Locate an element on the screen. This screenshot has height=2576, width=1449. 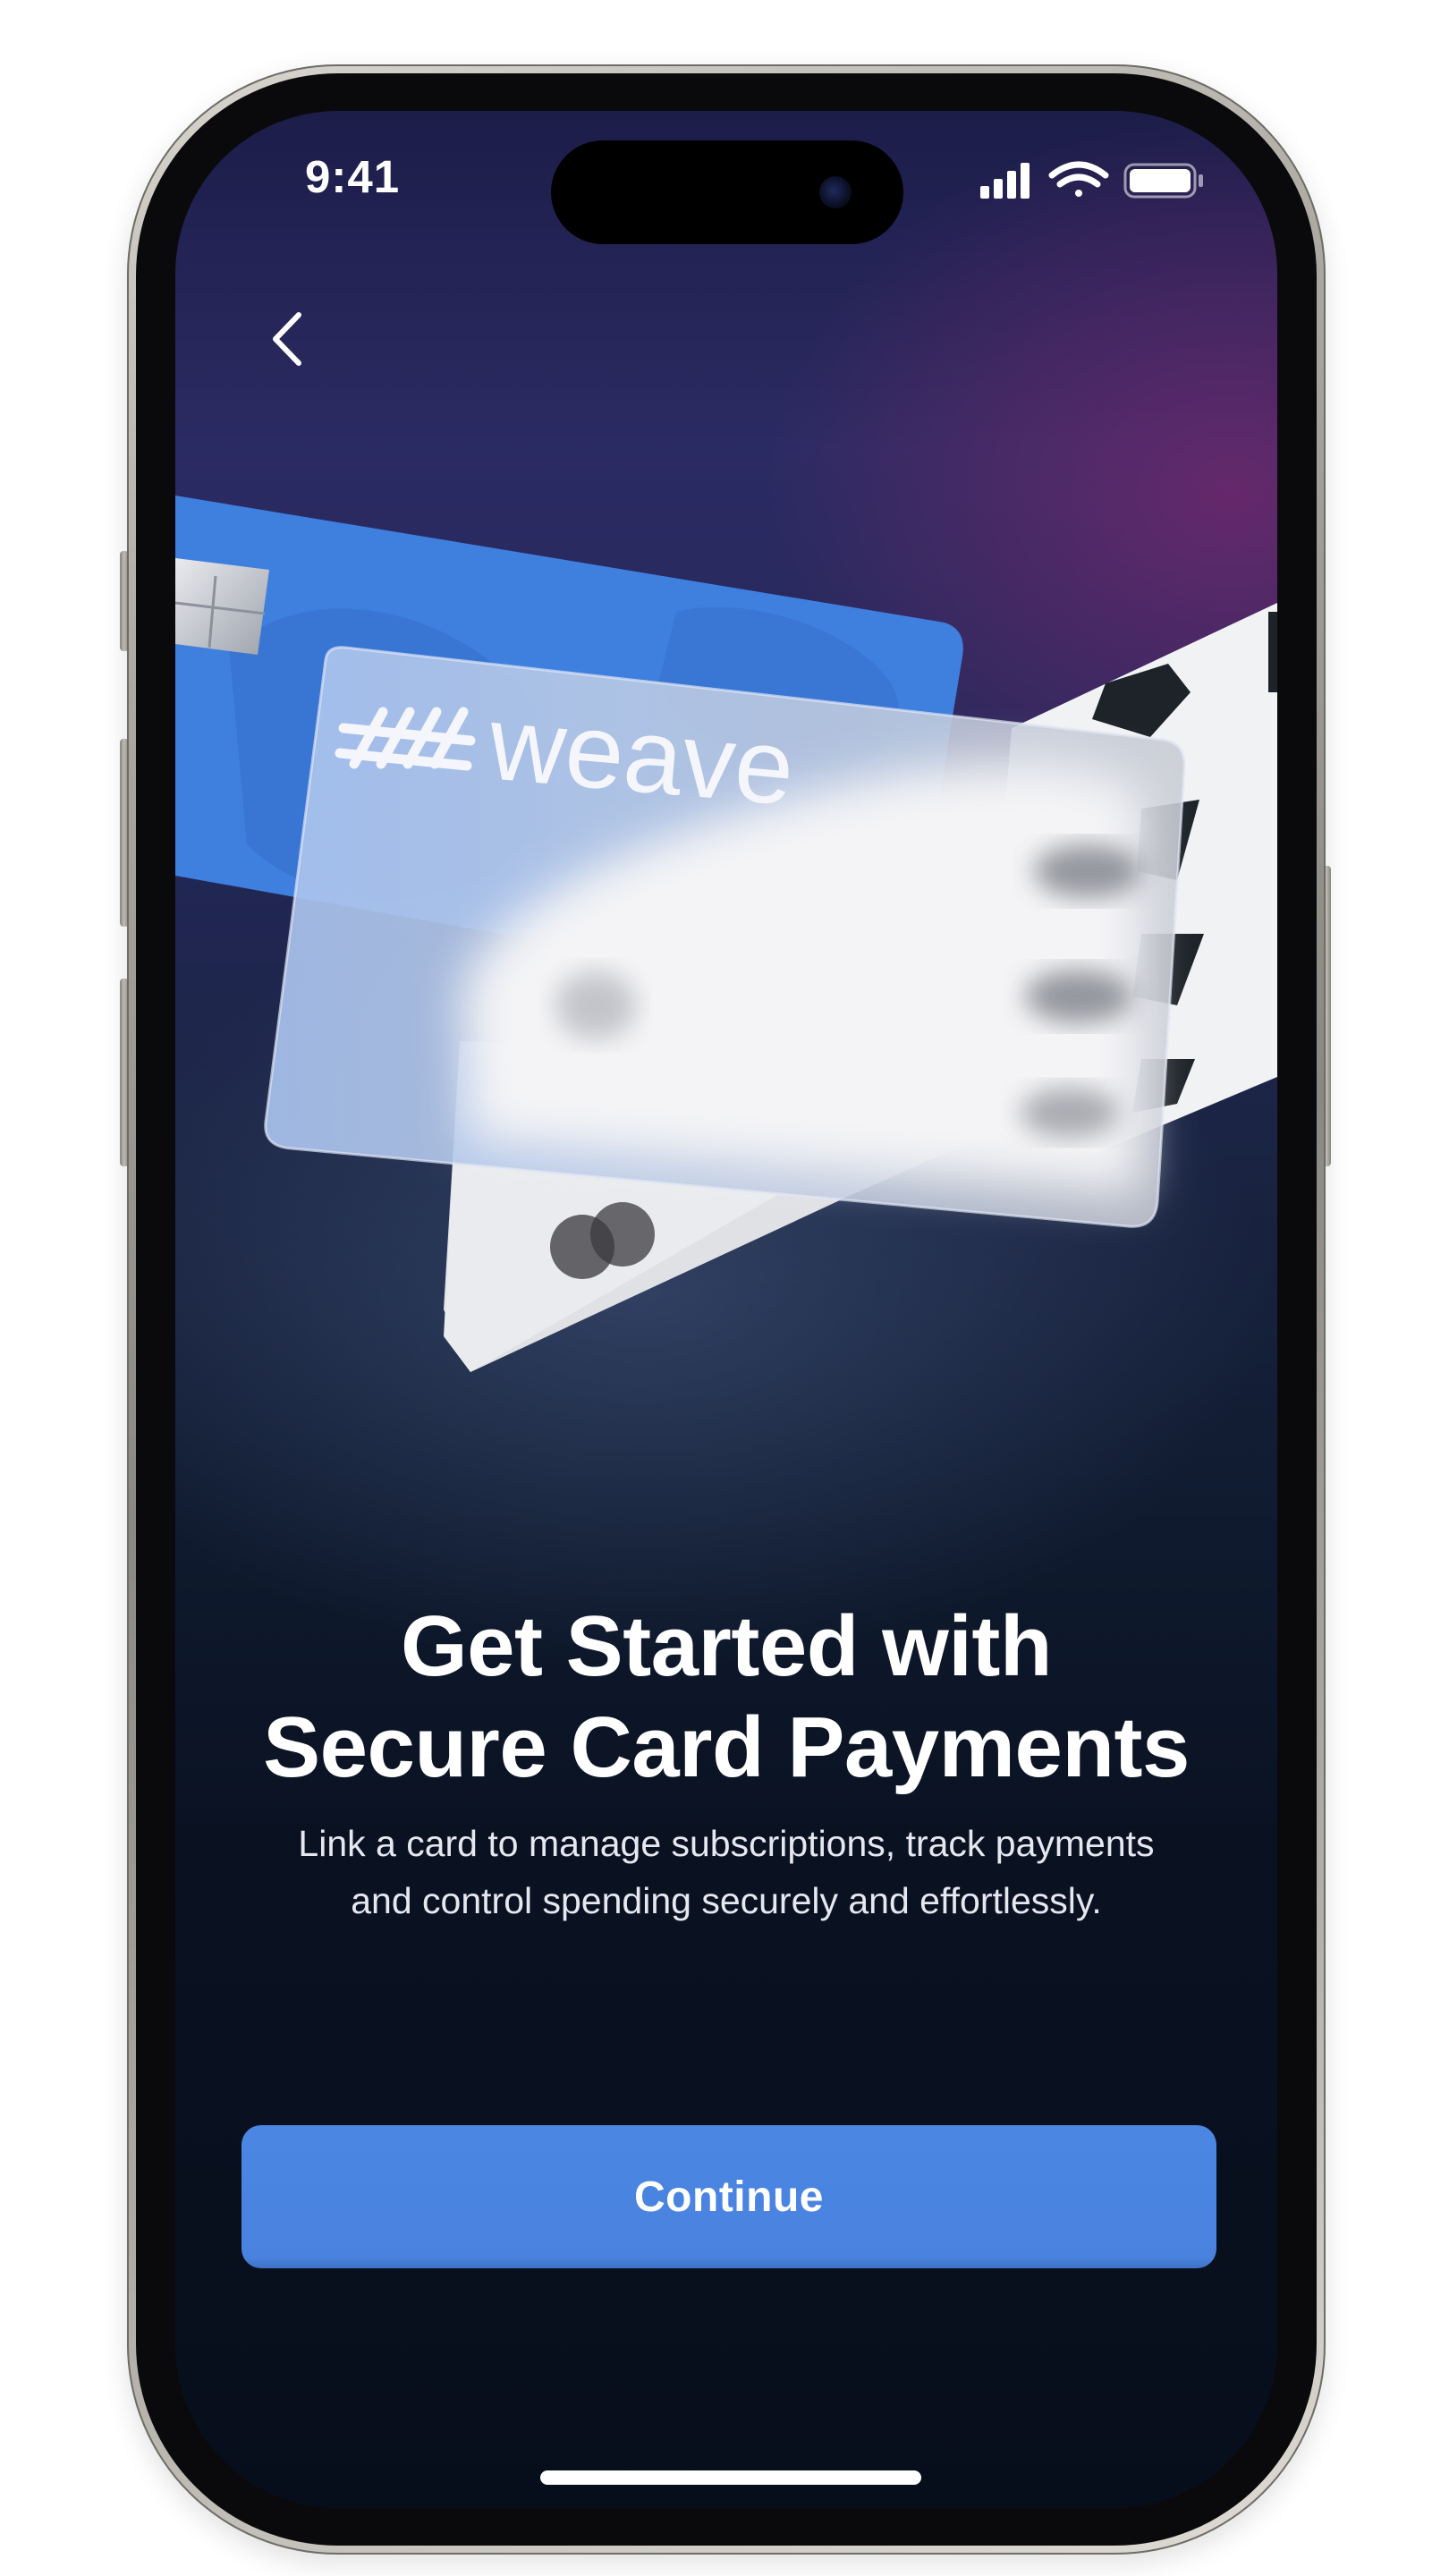
status-icons is located at coordinates (1091, 180).